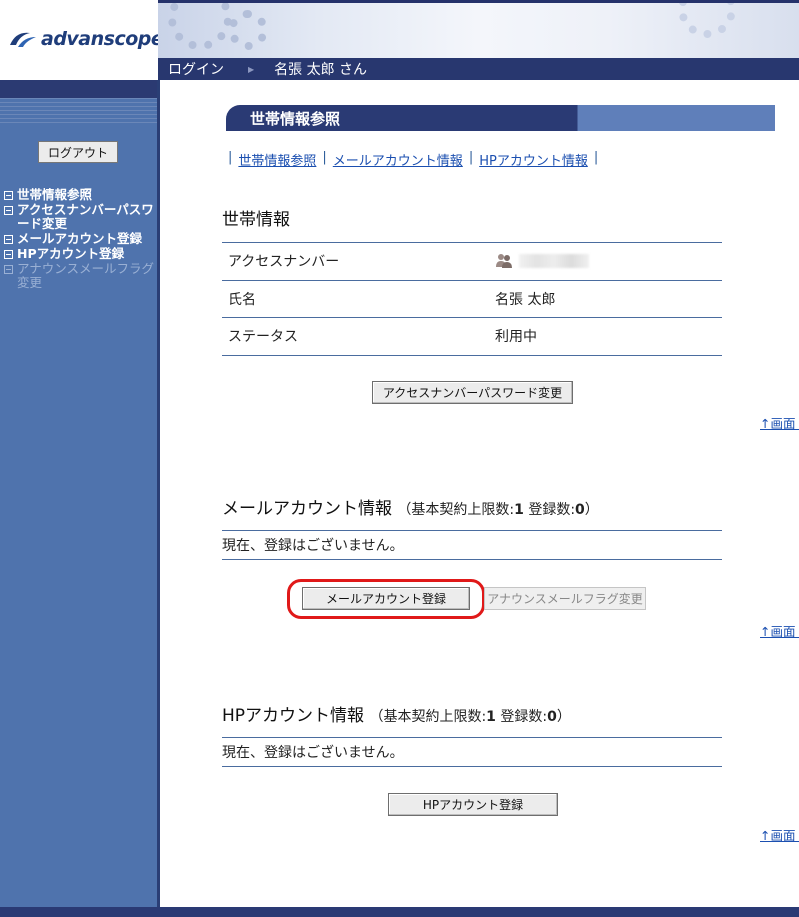 This screenshot has width=799, height=917. I want to click on sidebar-item-announce-flag: アナウンスメールフラグ変更, so click(79, 276).